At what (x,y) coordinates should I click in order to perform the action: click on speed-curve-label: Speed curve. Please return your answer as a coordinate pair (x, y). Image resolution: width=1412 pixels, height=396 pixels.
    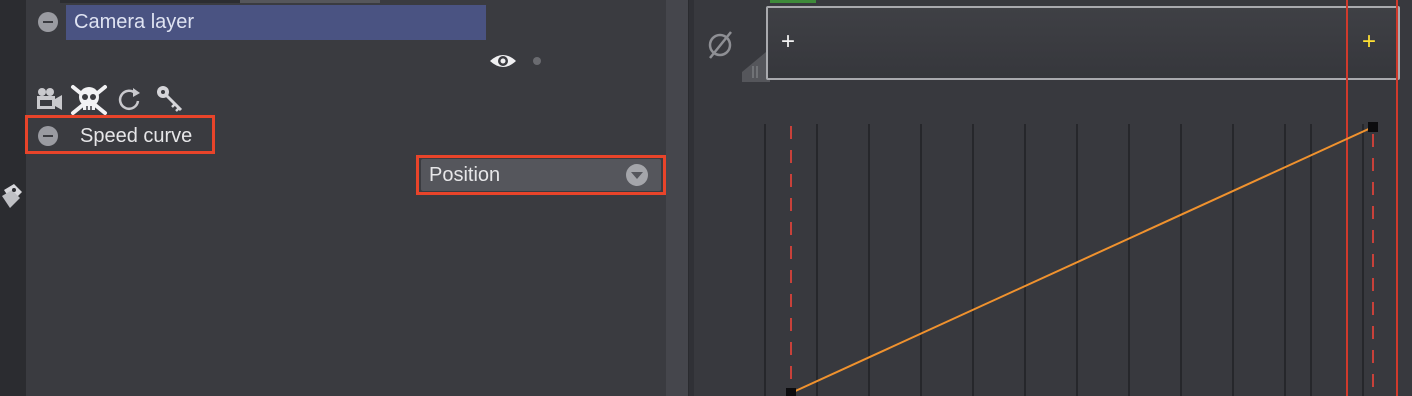
    Looking at the image, I should click on (136, 136).